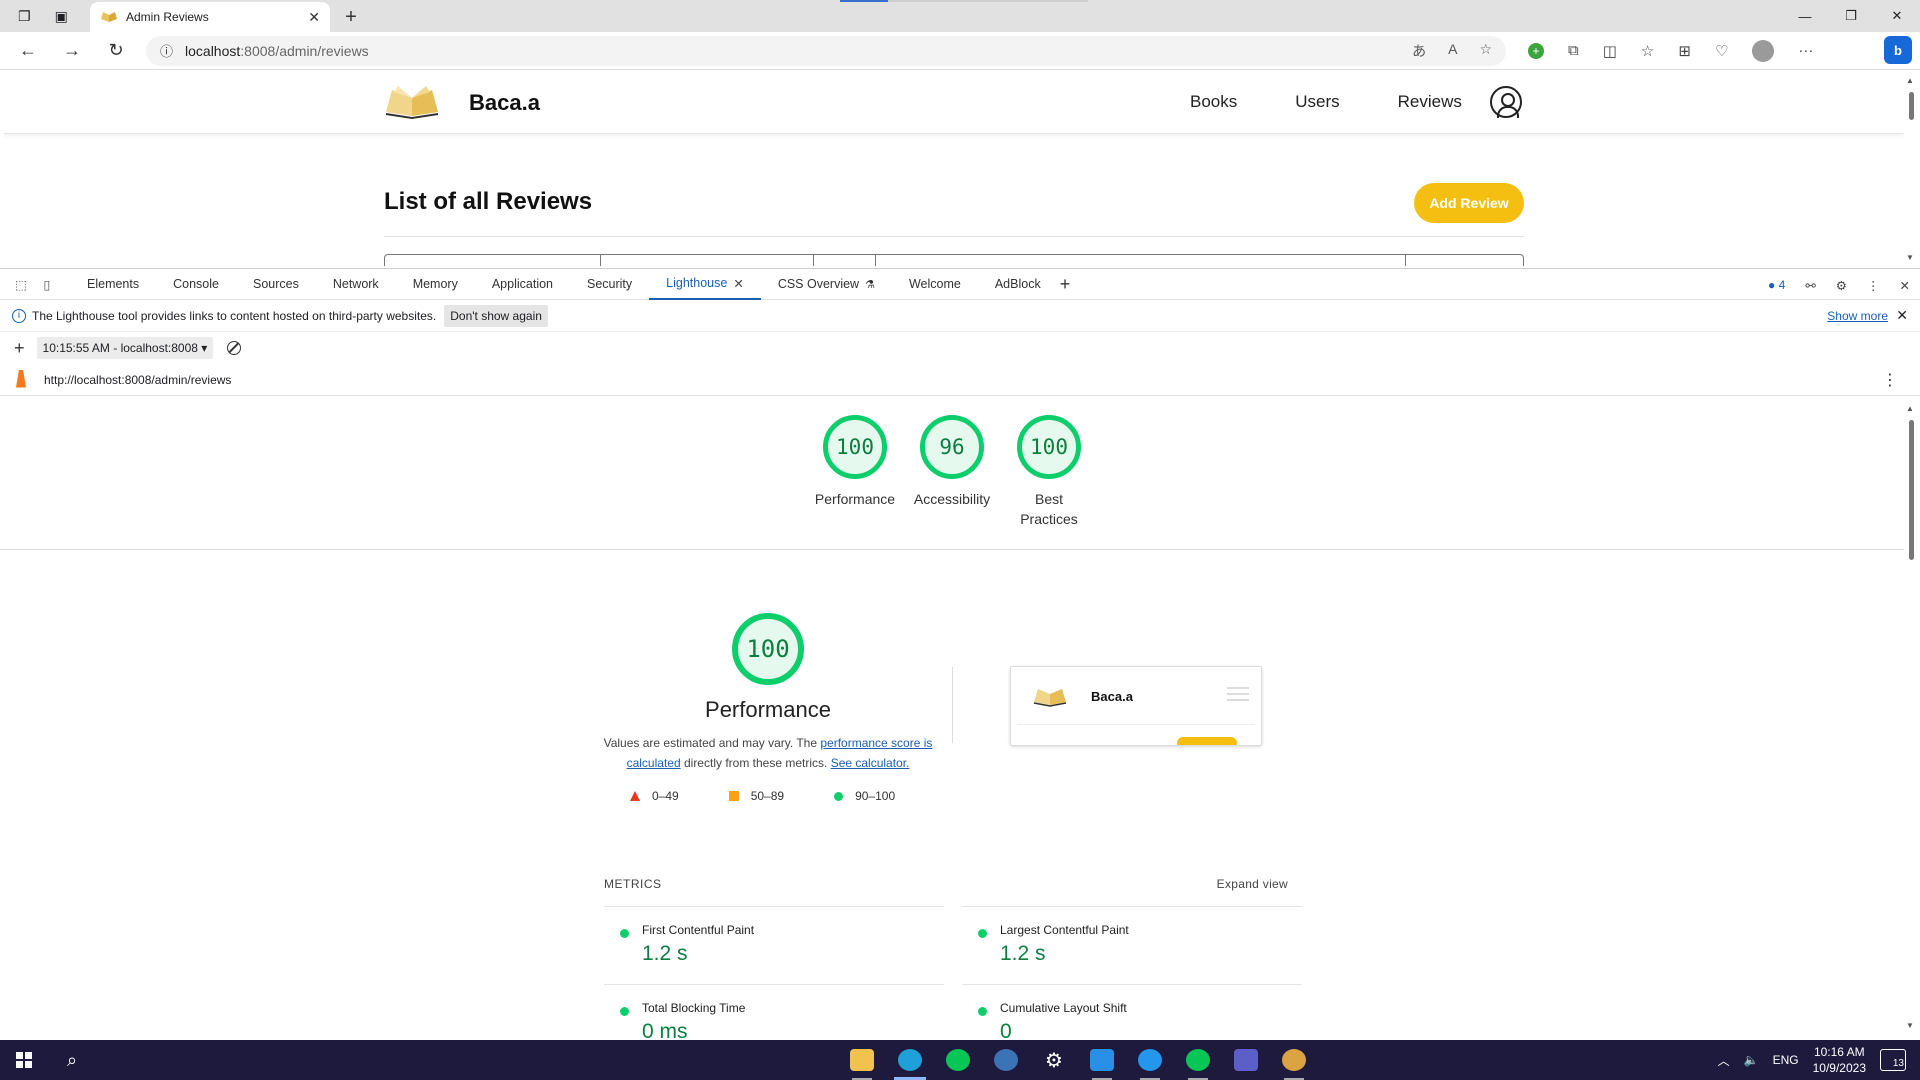  I want to click on settings-more-icon: ···, so click(1805, 50).